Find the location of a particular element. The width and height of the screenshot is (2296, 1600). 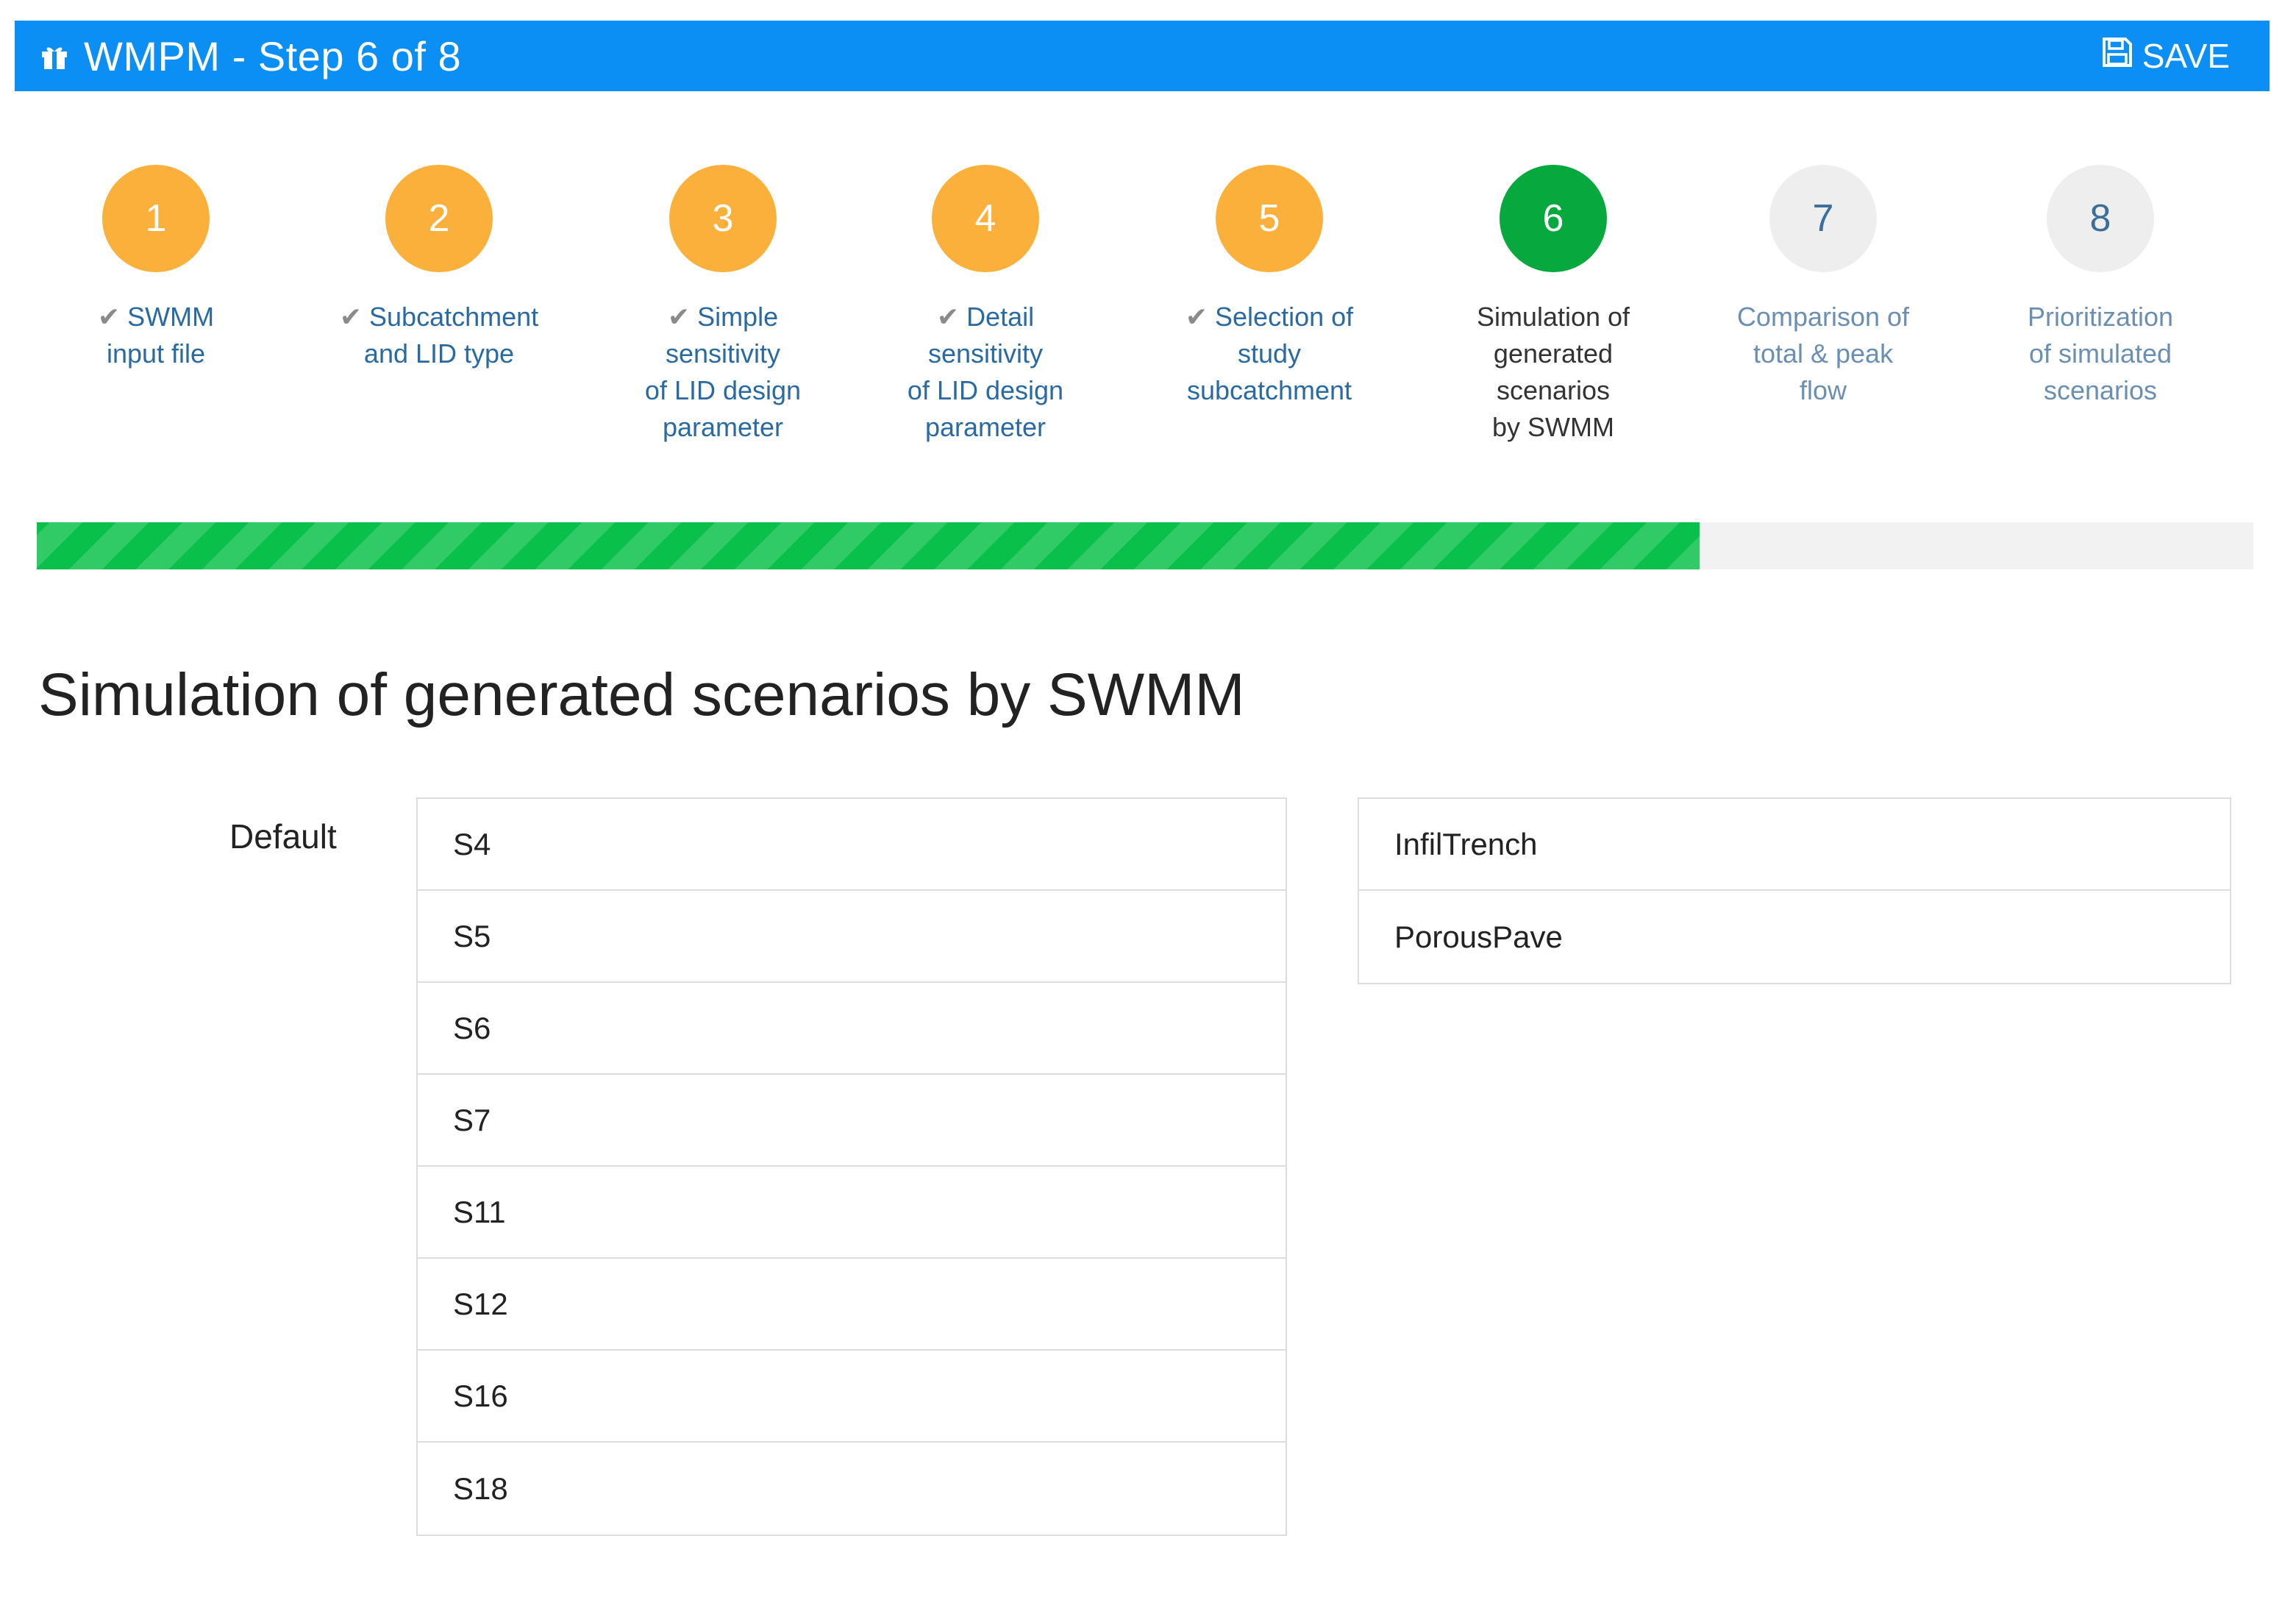

step-label-line: total & peak is located at coordinates (1823, 353).